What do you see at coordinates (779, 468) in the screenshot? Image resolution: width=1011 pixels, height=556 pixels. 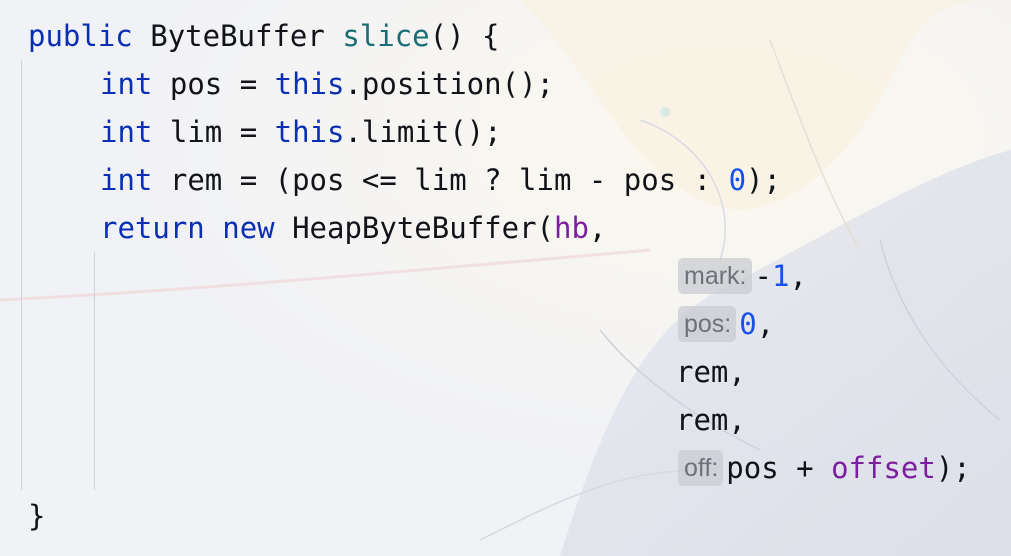 I see `argument-expression: pos +` at bounding box center [779, 468].